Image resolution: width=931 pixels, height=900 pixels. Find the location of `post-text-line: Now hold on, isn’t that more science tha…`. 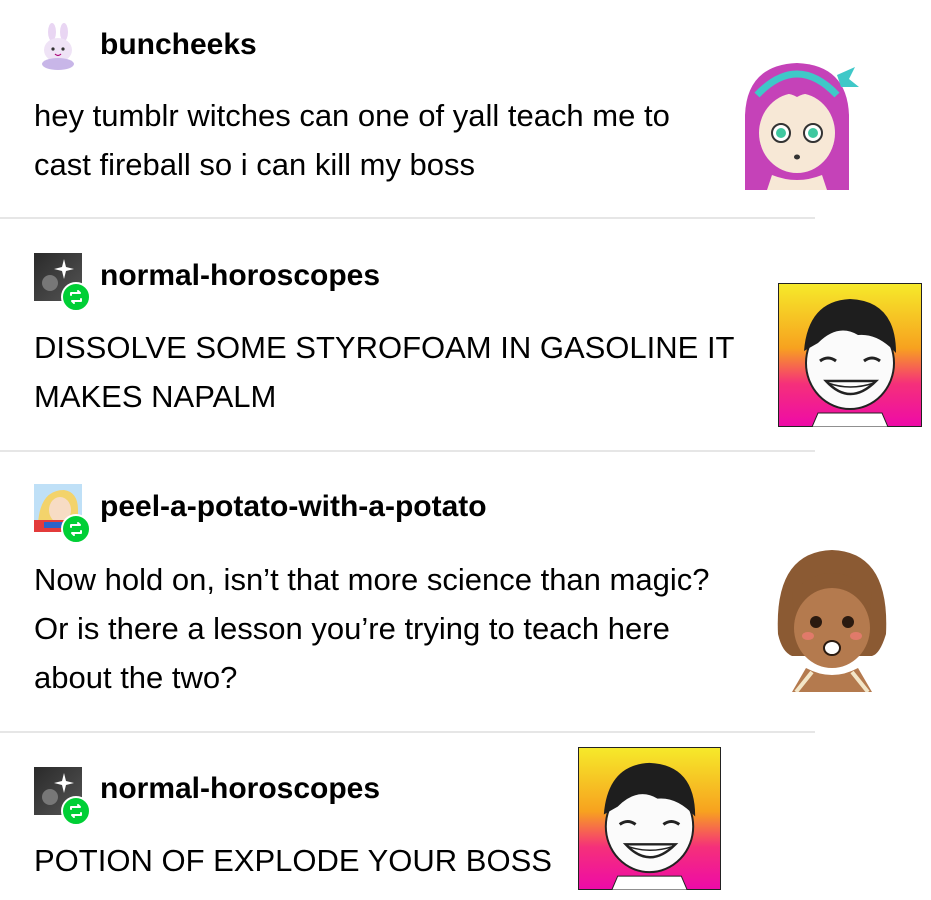

post-text-line: Now hold on, isn’t that more science tha… is located at coordinates (372, 579).